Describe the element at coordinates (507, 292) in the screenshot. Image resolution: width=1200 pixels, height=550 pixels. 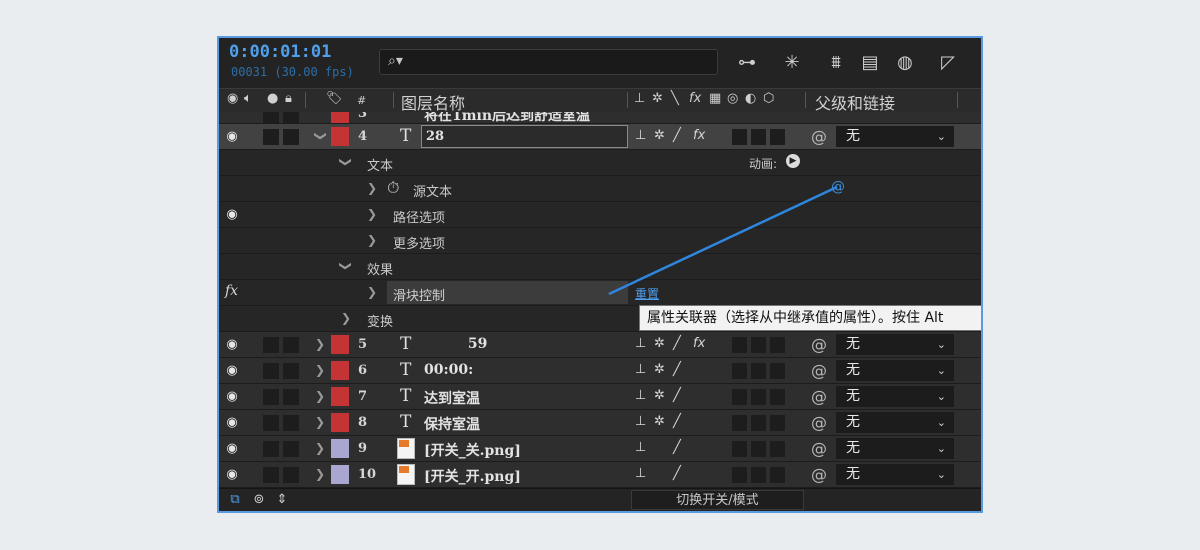
I see `effect-name-field: 滑块控制` at that location.